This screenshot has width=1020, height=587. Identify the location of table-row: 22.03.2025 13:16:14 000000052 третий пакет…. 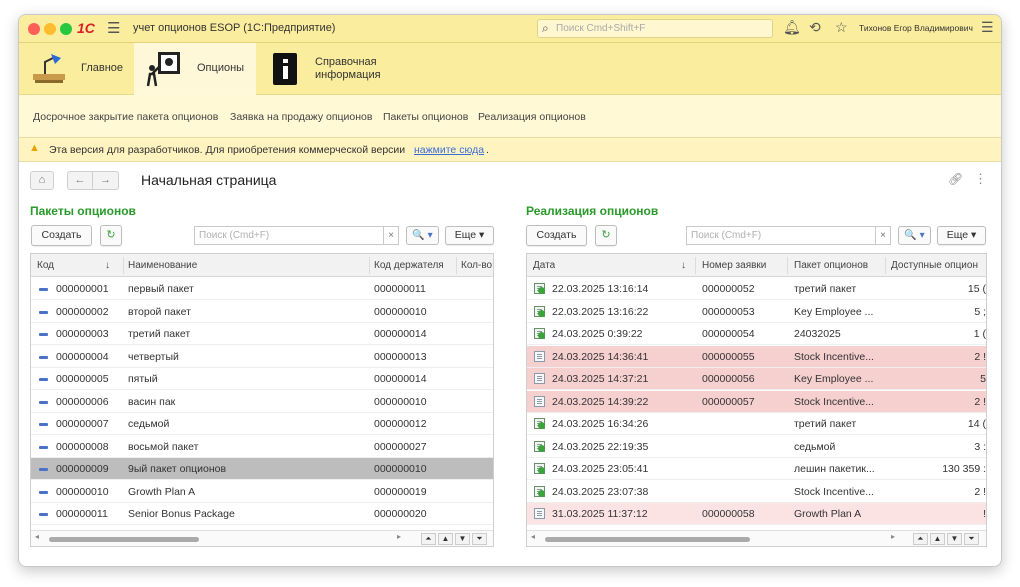
(756, 289).